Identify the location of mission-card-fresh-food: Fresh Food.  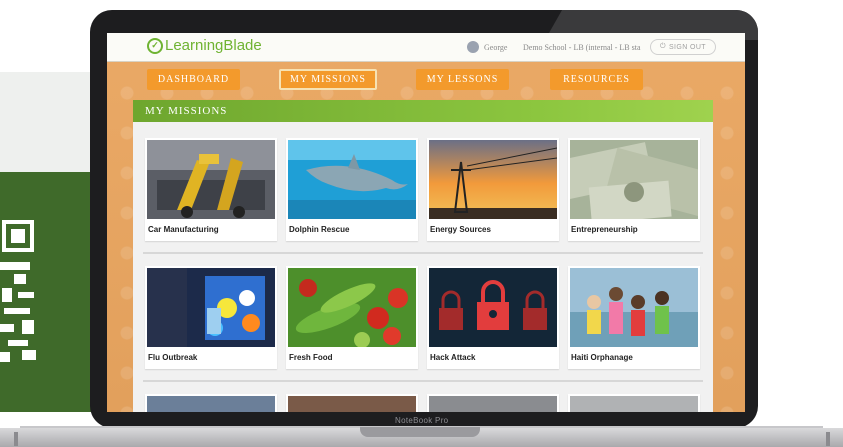
(352, 317).